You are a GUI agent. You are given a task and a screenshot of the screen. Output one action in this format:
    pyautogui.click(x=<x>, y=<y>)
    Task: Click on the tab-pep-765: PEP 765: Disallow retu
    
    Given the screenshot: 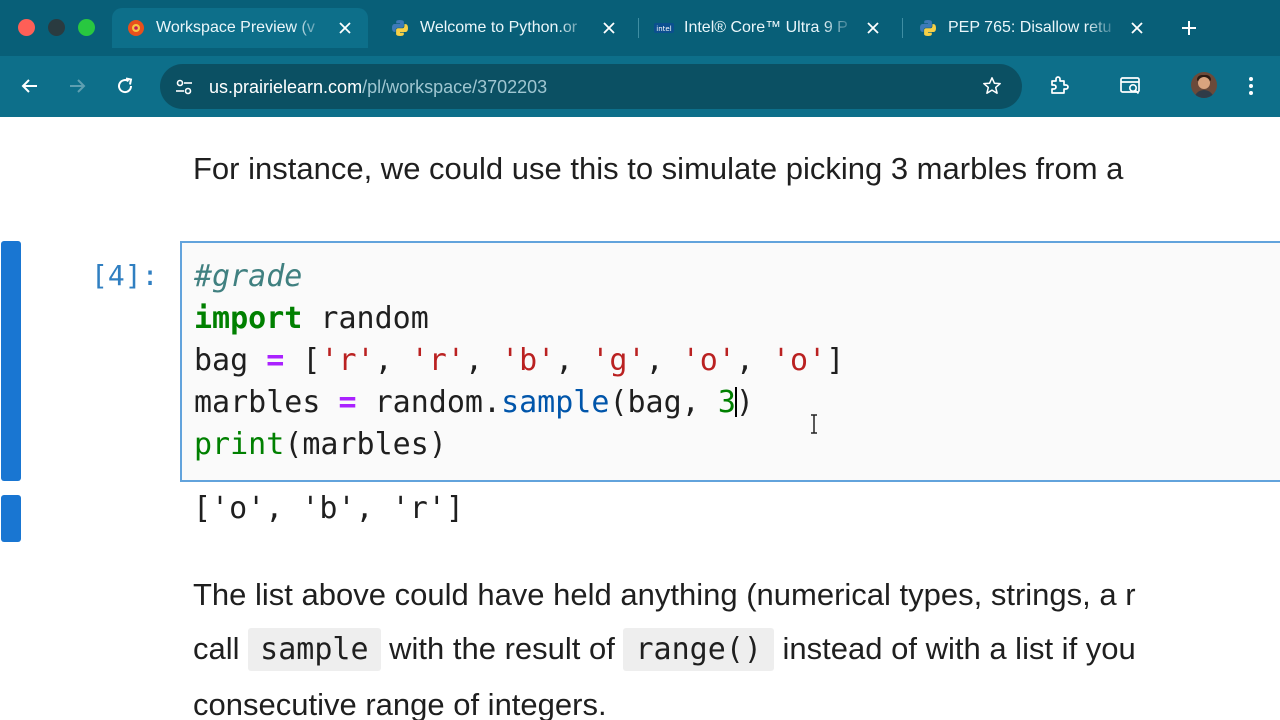 What is the action you would take?
    pyautogui.click(x=1032, y=28)
    